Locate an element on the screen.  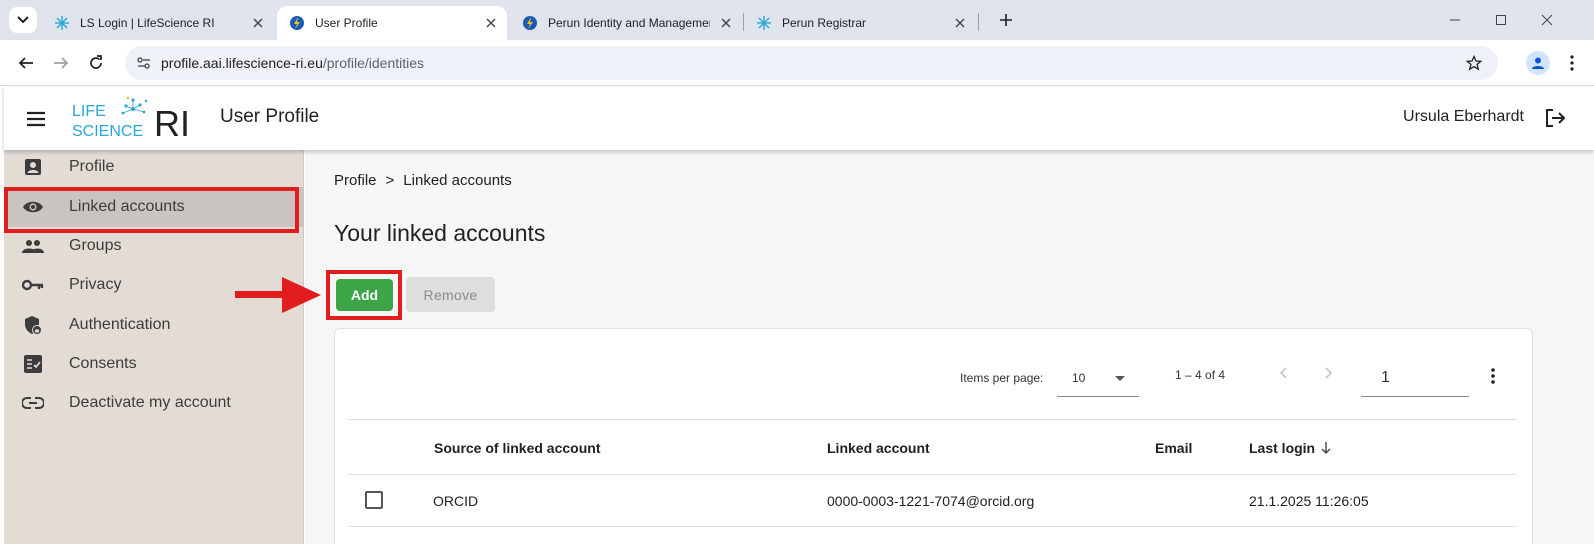
dropdown-caret-icon is located at coordinates (1120, 378).